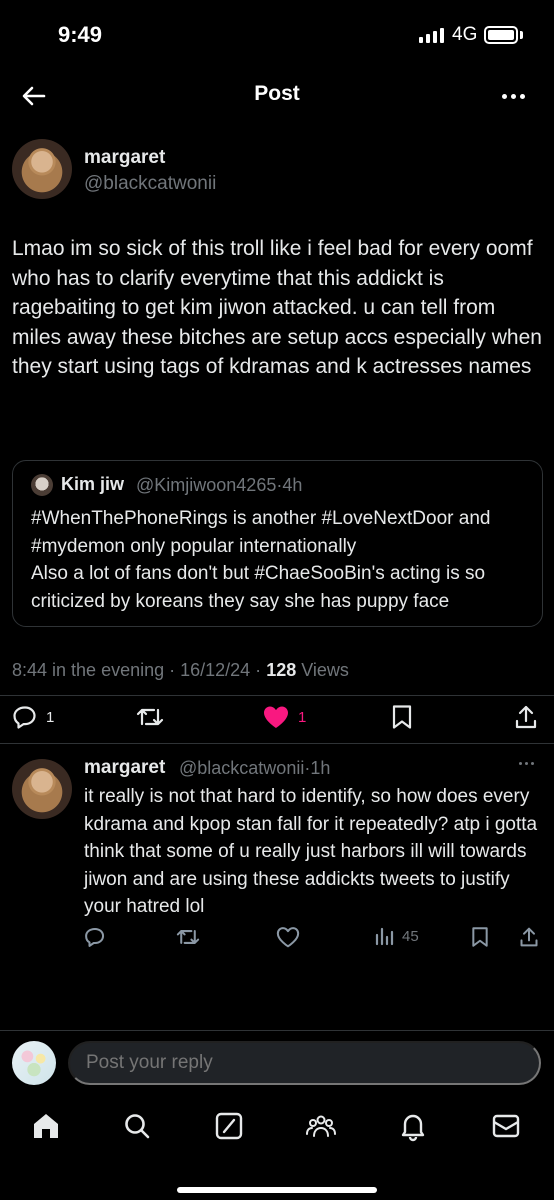  I want to click on reply-views-button: 45, so click(396, 936).